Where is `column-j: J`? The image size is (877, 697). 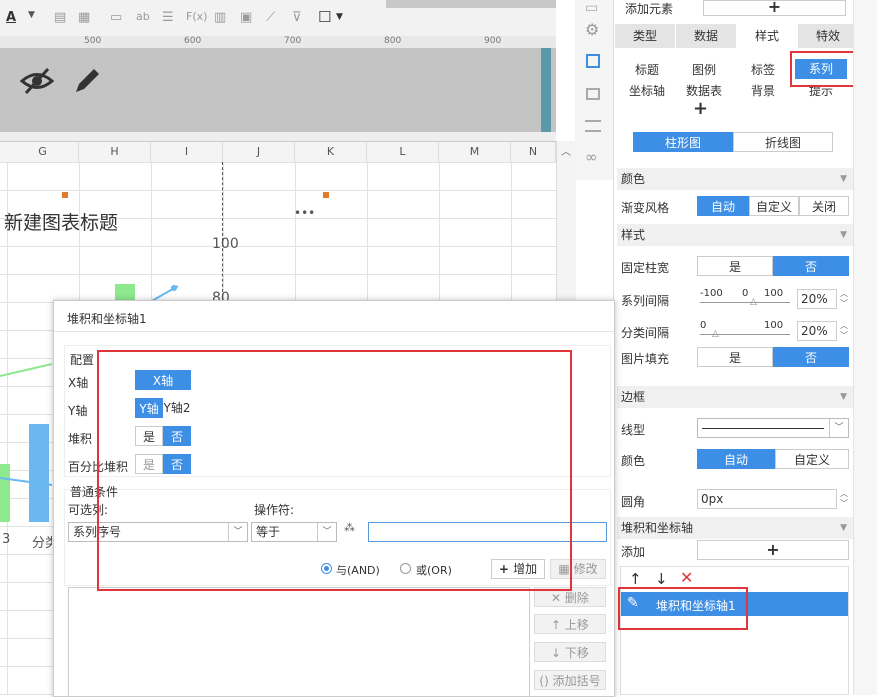
column-j: J is located at coordinates (259, 152).